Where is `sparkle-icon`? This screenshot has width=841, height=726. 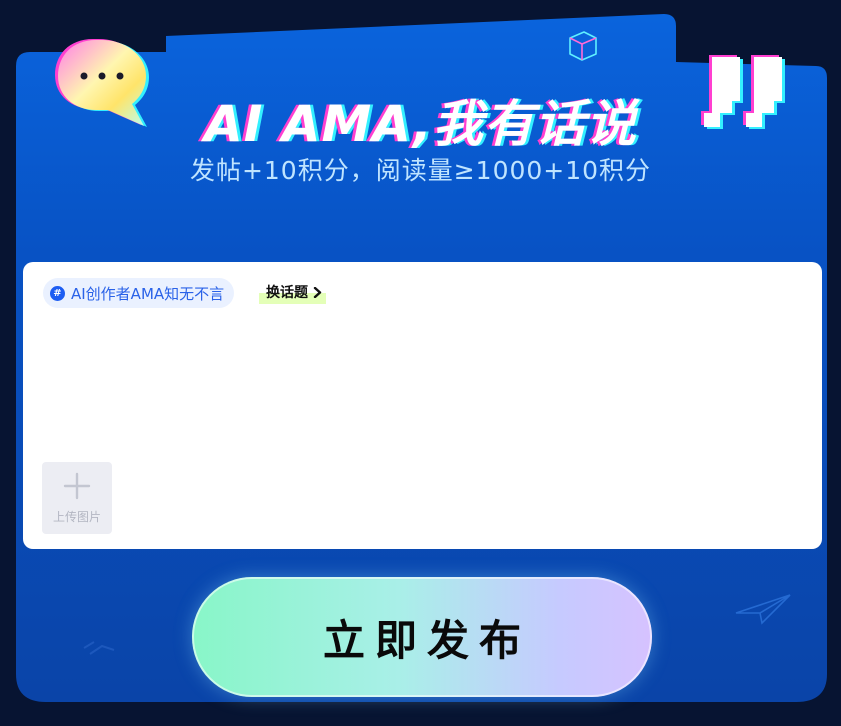
sparkle-icon is located at coordinates (99, 648).